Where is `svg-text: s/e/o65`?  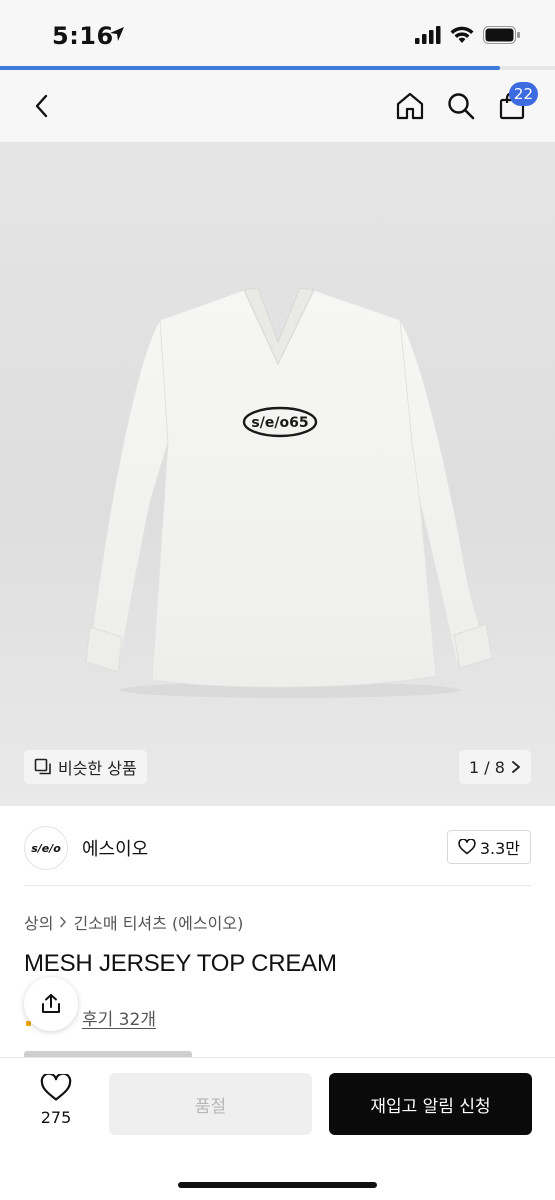 svg-text: s/e/o65 is located at coordinates (279, 423).